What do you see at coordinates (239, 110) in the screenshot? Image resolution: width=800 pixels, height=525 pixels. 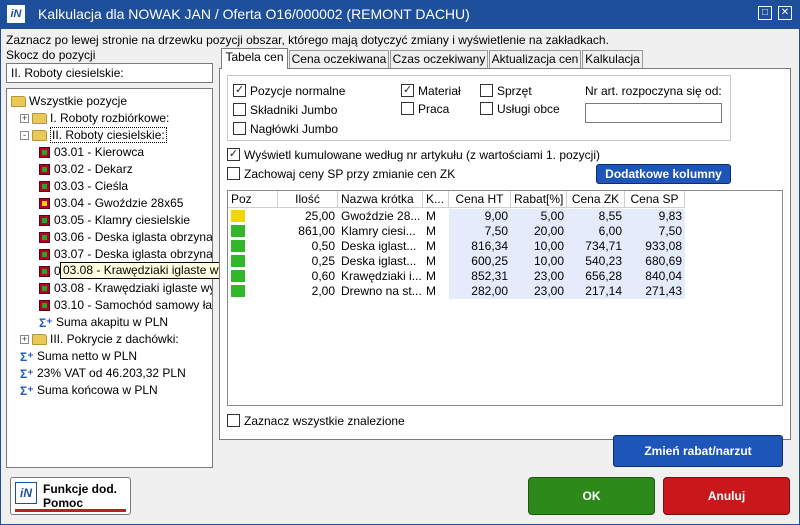 I see `checkbox-skladniki-jumbo` at bounding box center [239, 110].